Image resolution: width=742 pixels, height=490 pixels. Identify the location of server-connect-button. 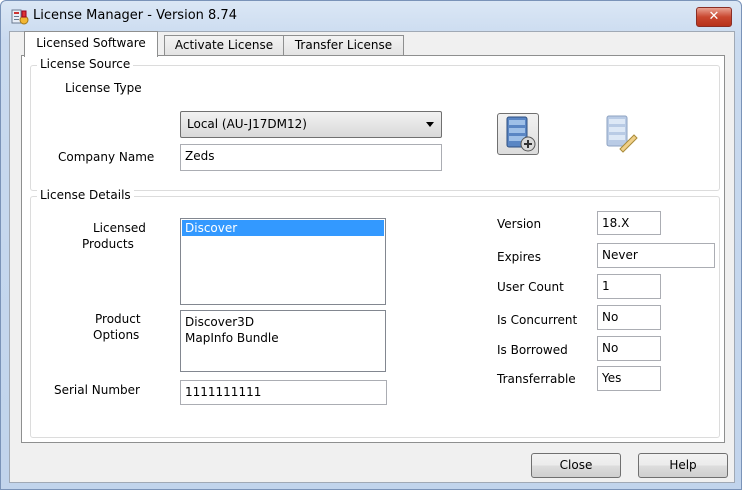
(518, 134).